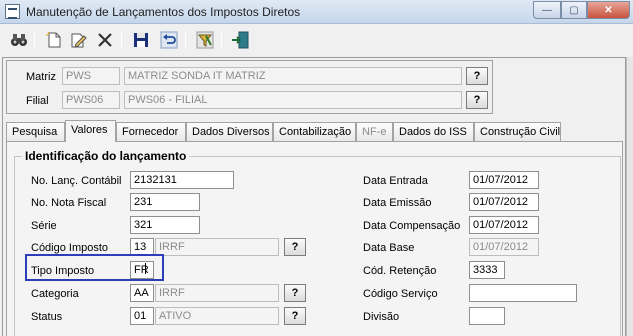  I want to click on maximize-button: ▢, so click(574, 10).